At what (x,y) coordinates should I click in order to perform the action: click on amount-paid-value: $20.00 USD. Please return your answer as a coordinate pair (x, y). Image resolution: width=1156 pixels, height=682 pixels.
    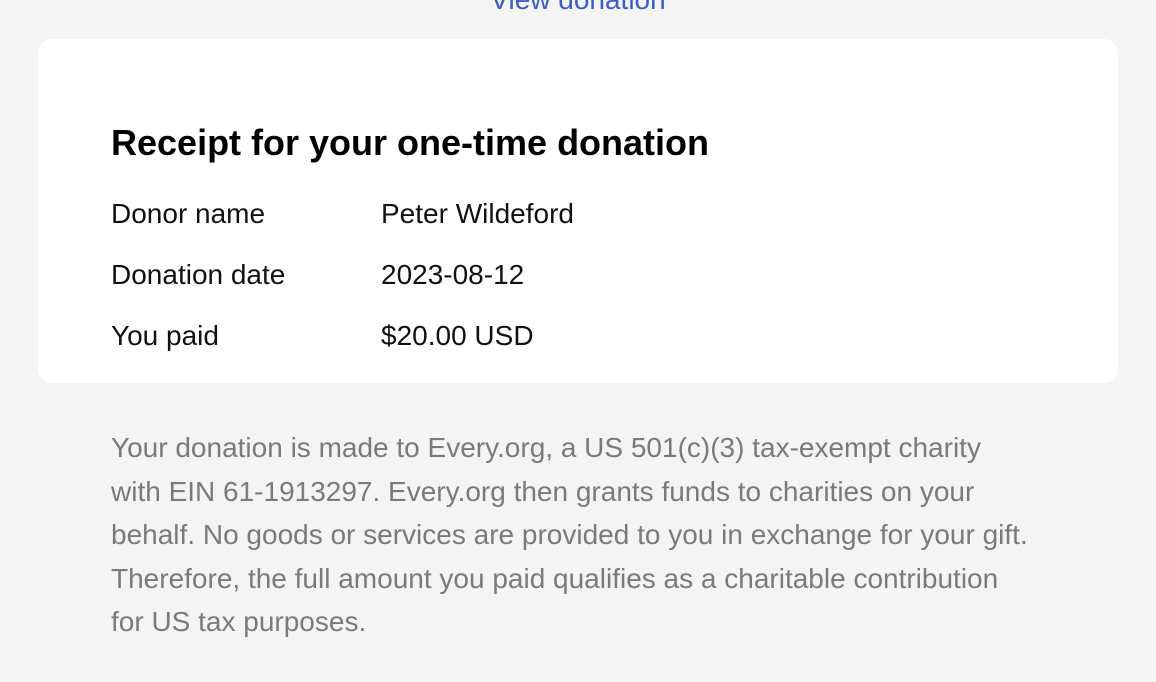
    Looking at the image, I should click on (457, 335).